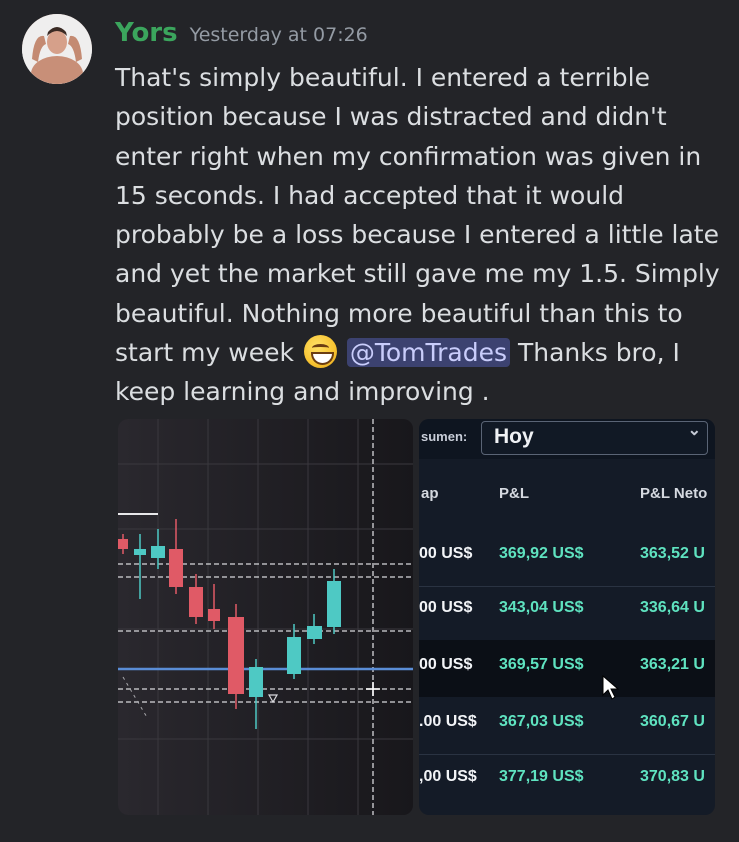 The width and height of the screenshot is (739, 842). What do you see at coordinates (514, 493) in the screenshot?
I see `column-header: P&L` at bounding box center [514, 493].